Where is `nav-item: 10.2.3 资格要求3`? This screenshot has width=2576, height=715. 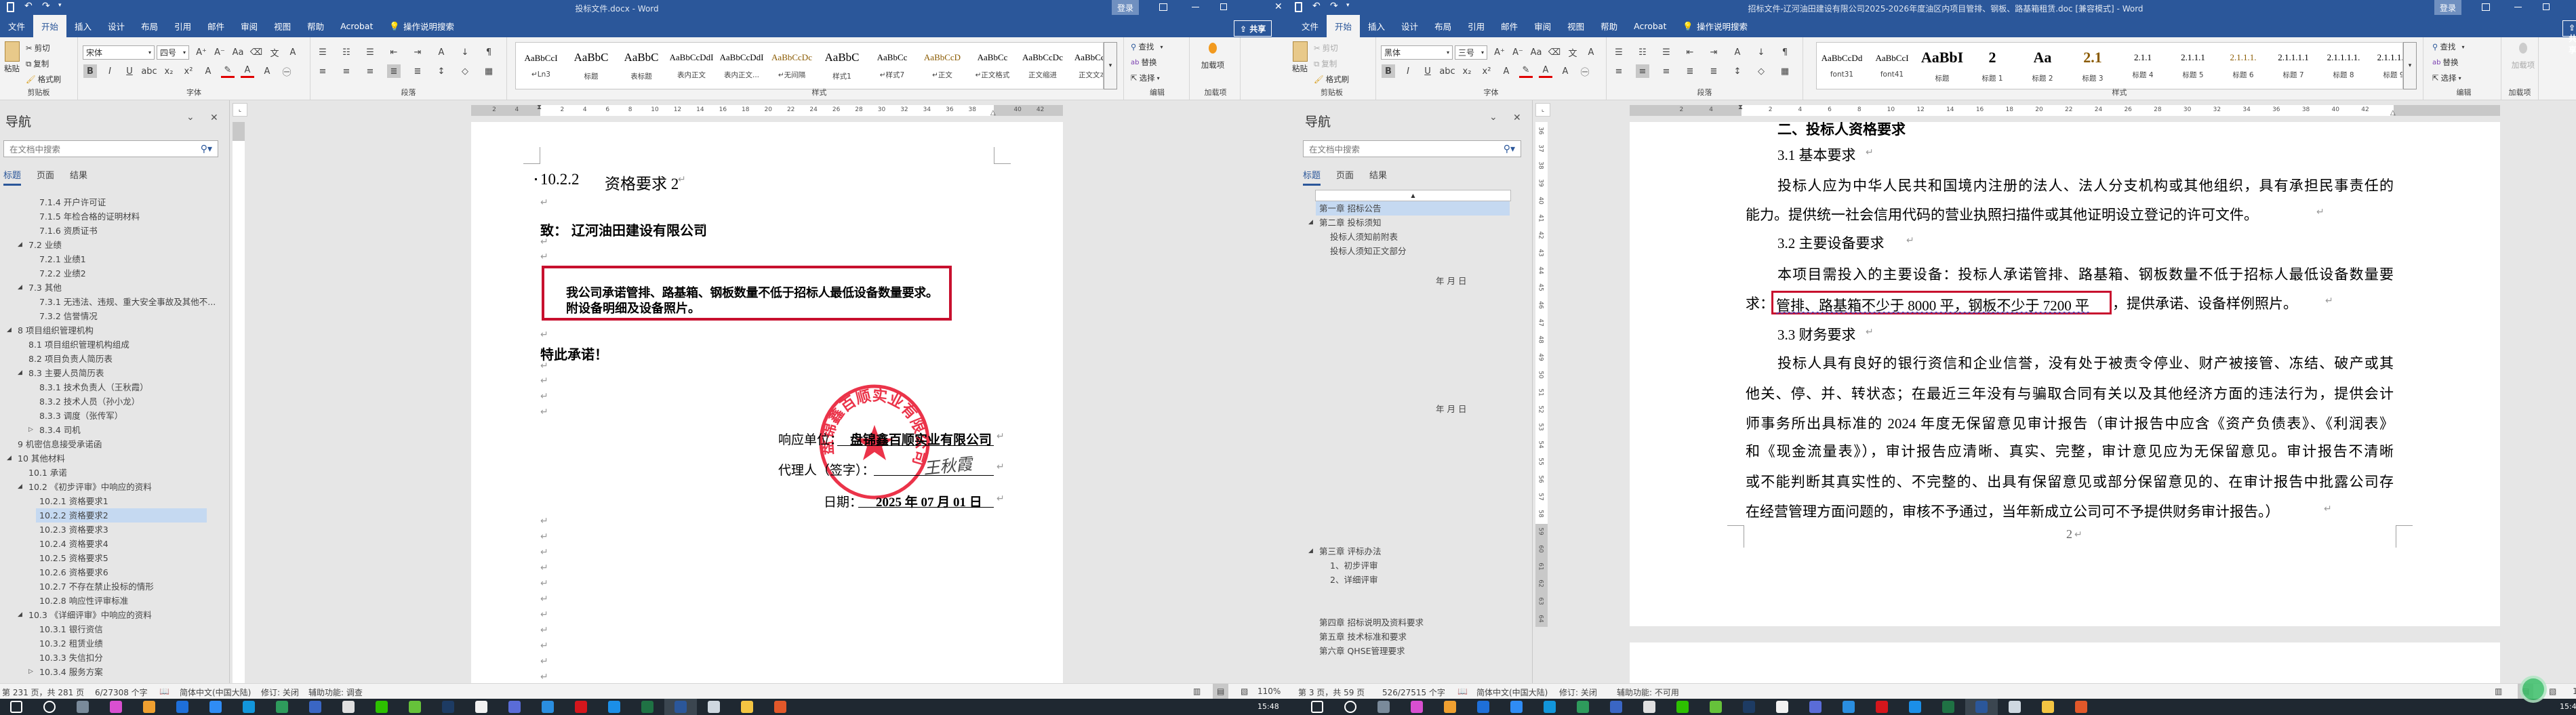
nav-item: 10.2.3 资格要求3 is located at coordinates (105, 530).